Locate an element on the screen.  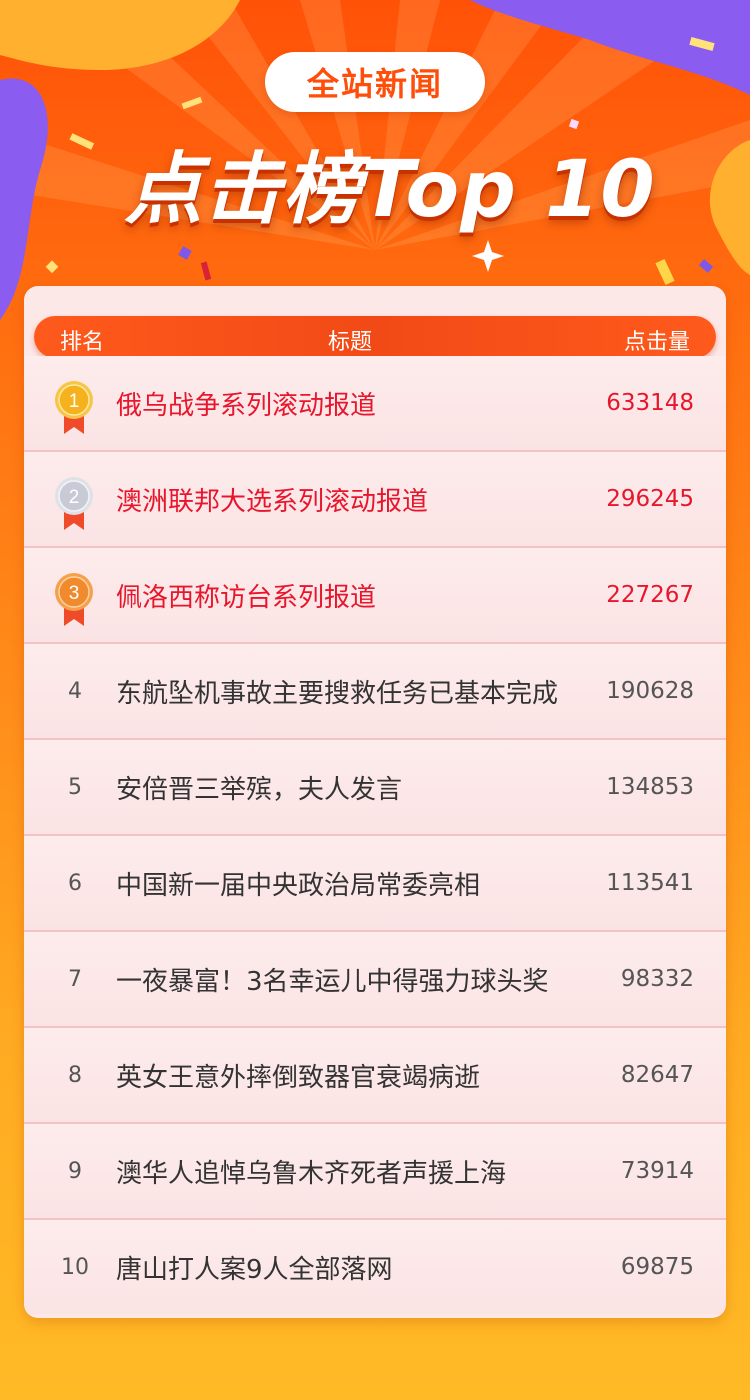
row-title: 安倍晋三举殡，夫人发言 is located at coordinates (259, 787).